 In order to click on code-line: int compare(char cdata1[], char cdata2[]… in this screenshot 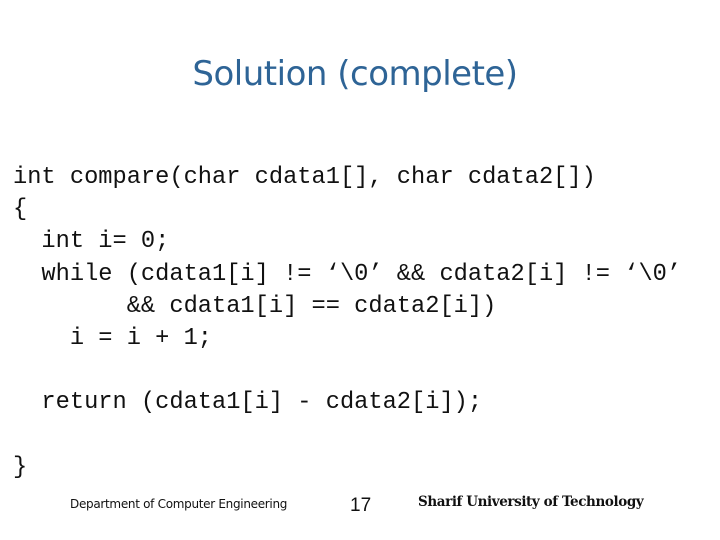, I will do `click(304, 177)`.